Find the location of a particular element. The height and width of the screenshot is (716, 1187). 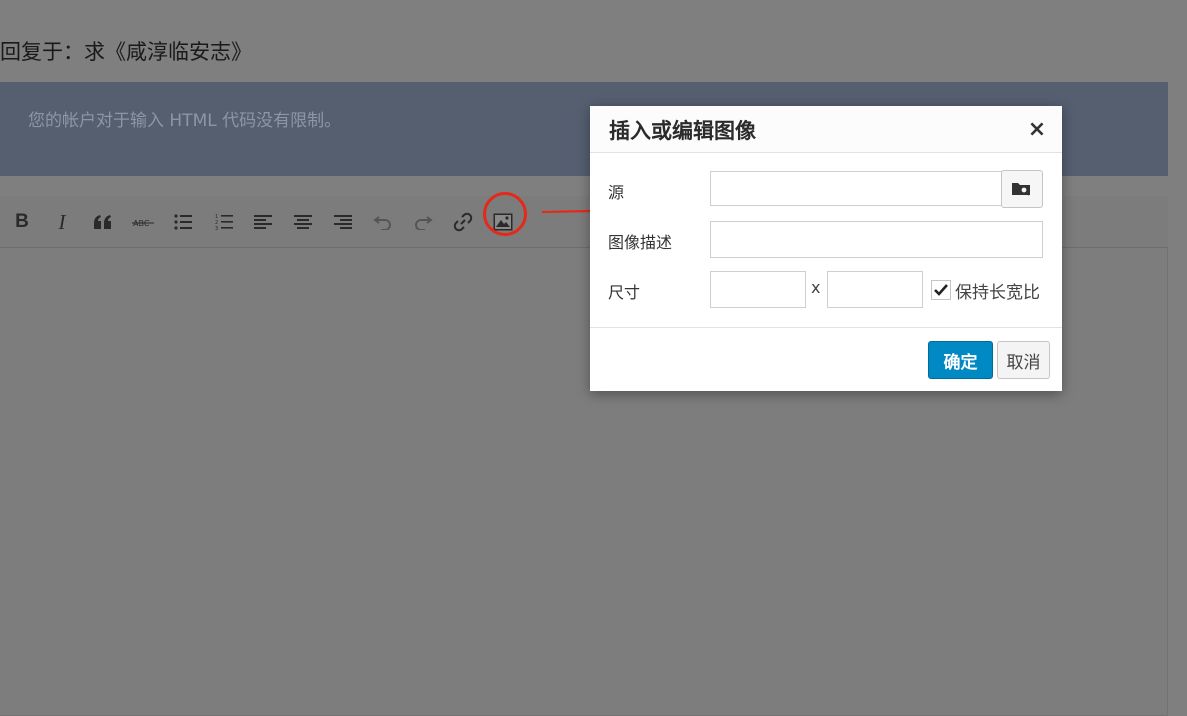

keep-ratio-checkbox is located at coordinates (941, 290).